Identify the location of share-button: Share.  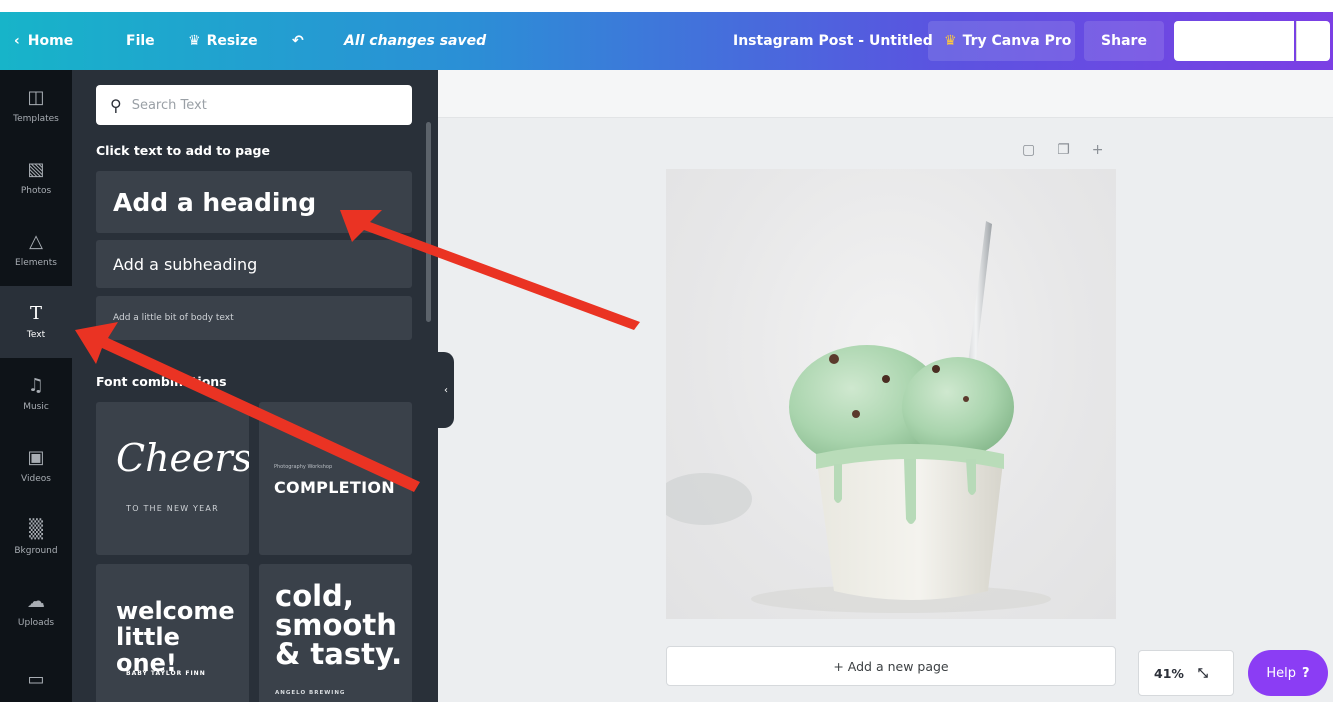
(1124, 41).